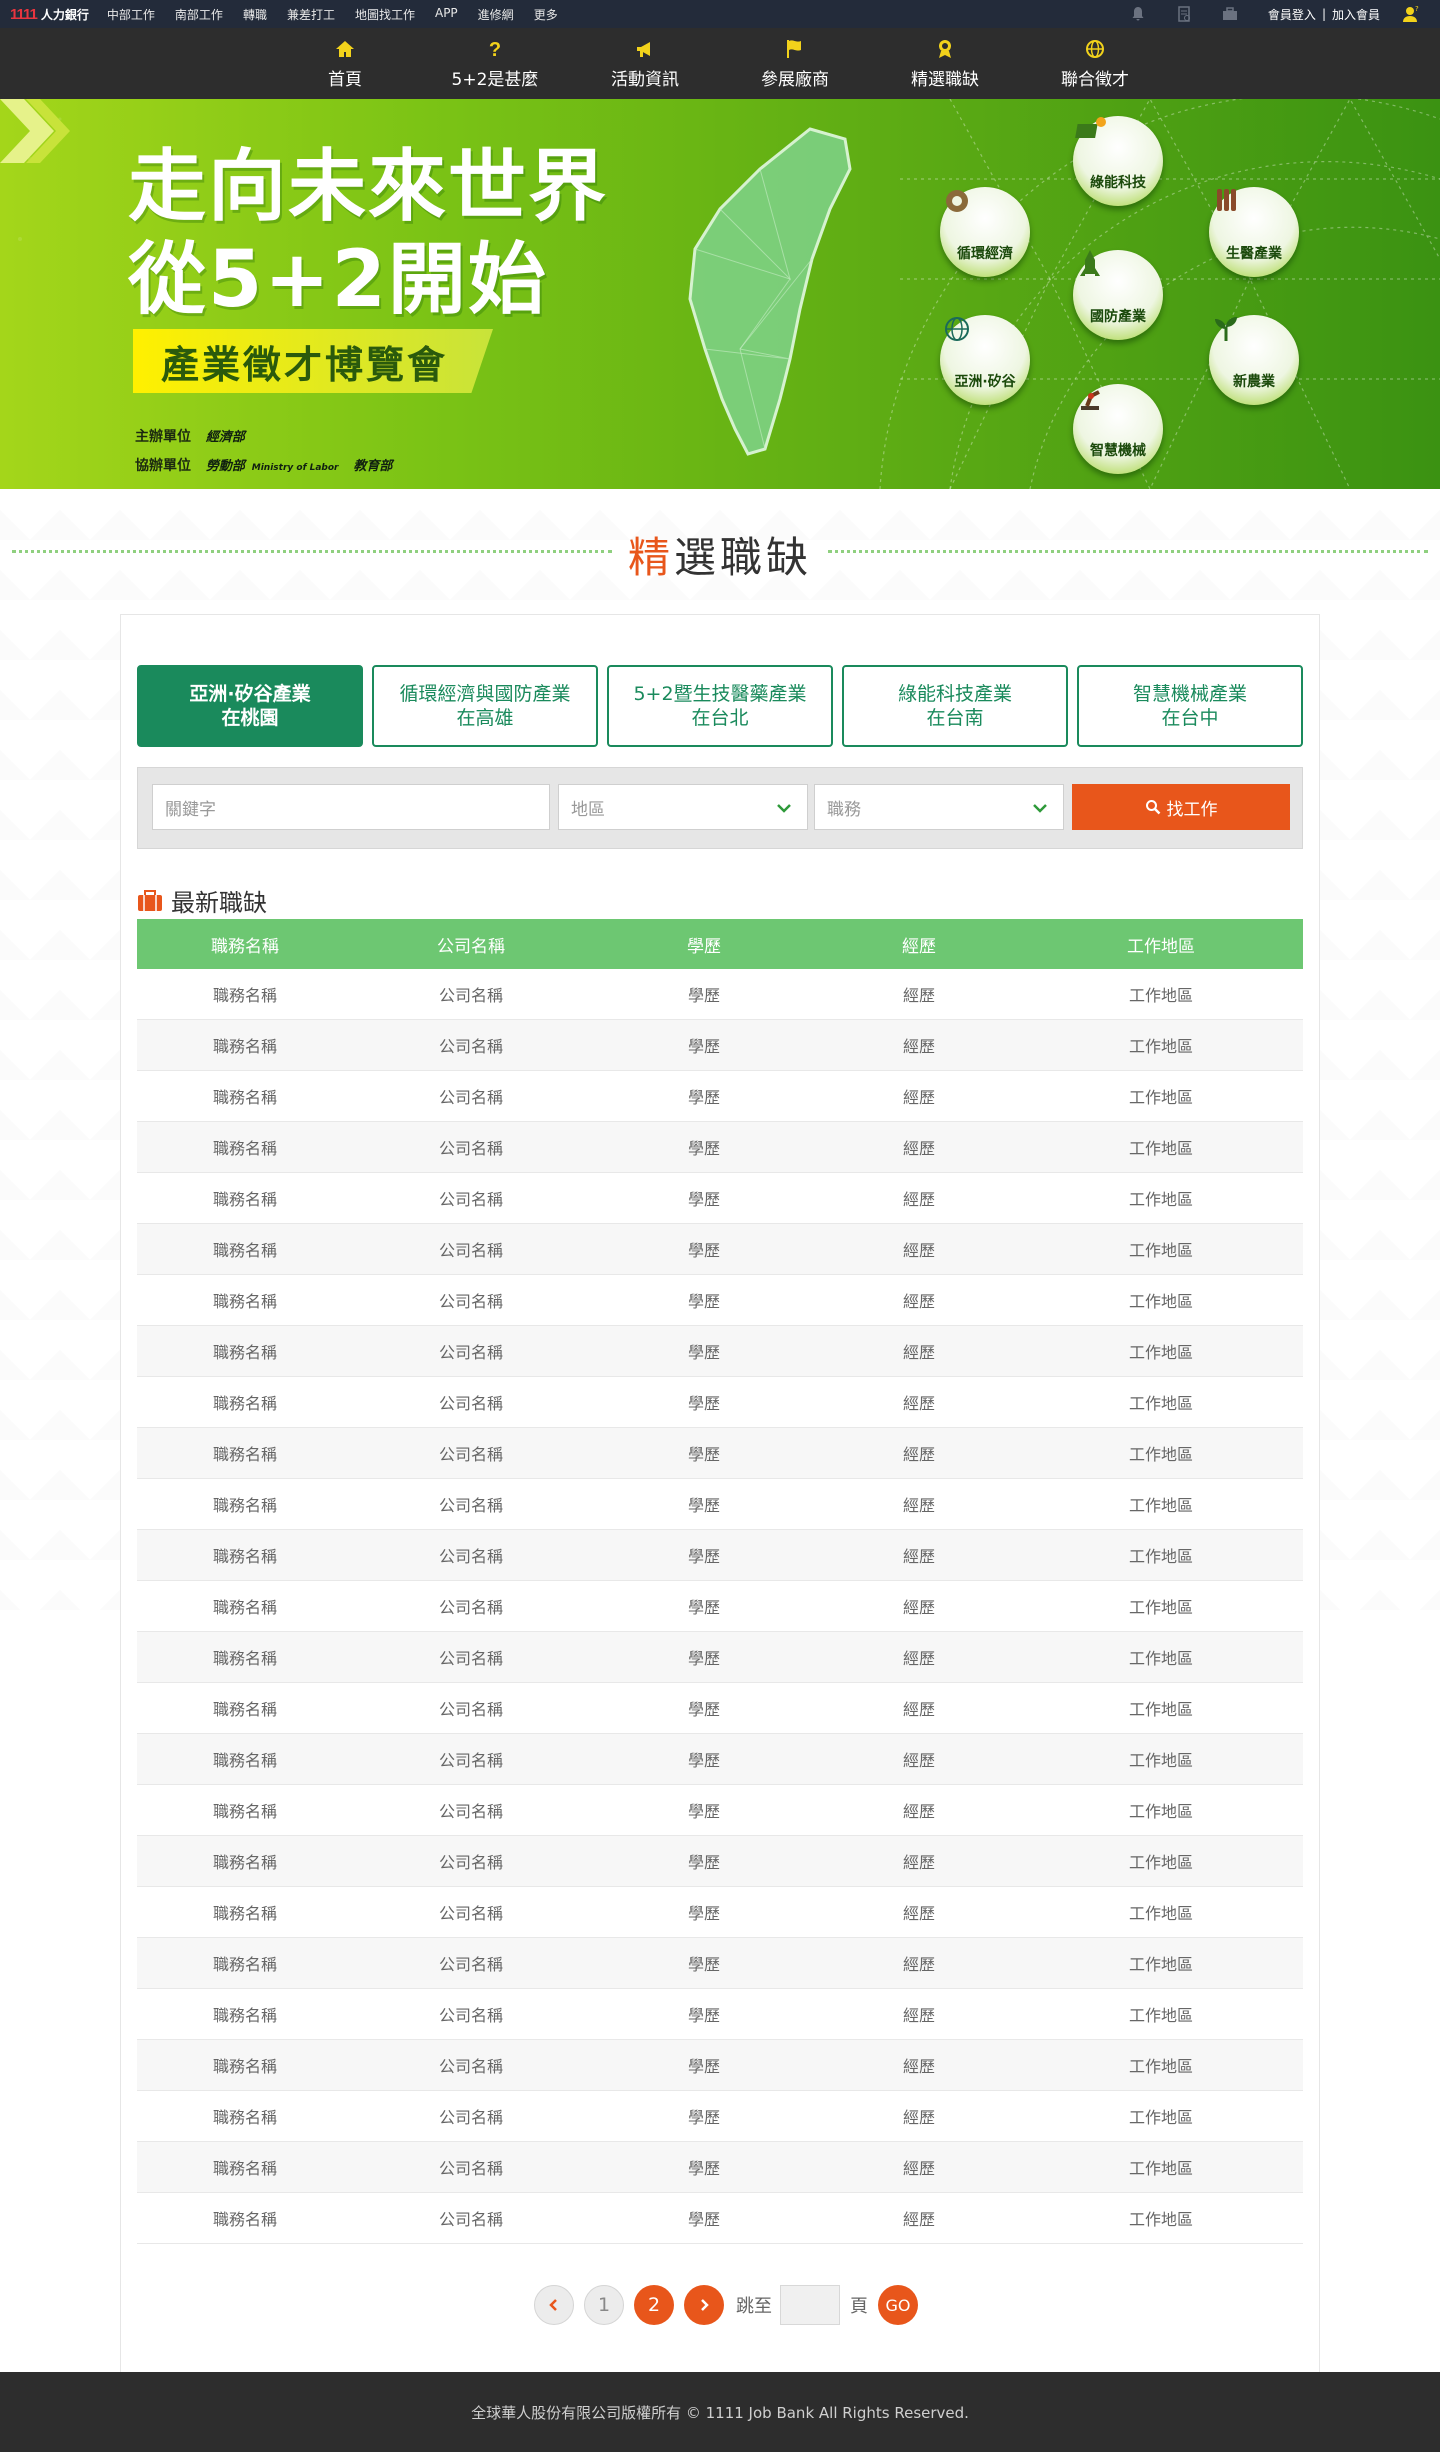 The image size is (1440, 2452). What do you see at coordinates (345, 63) in the screenshot?
I see `nav-home: 首頁` at bounding box center [345, 63].